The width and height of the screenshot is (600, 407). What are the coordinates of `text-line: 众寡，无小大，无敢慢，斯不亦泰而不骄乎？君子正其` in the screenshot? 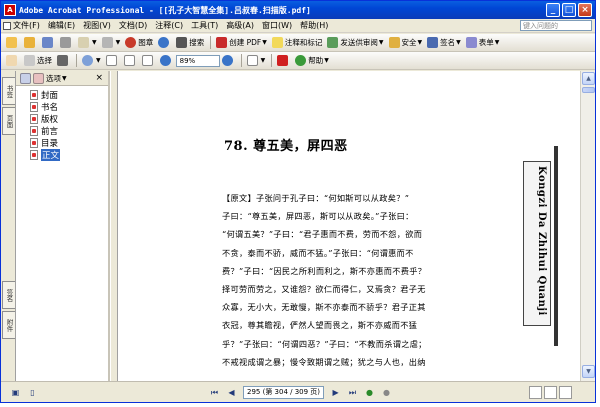 It's located at (324, 307).